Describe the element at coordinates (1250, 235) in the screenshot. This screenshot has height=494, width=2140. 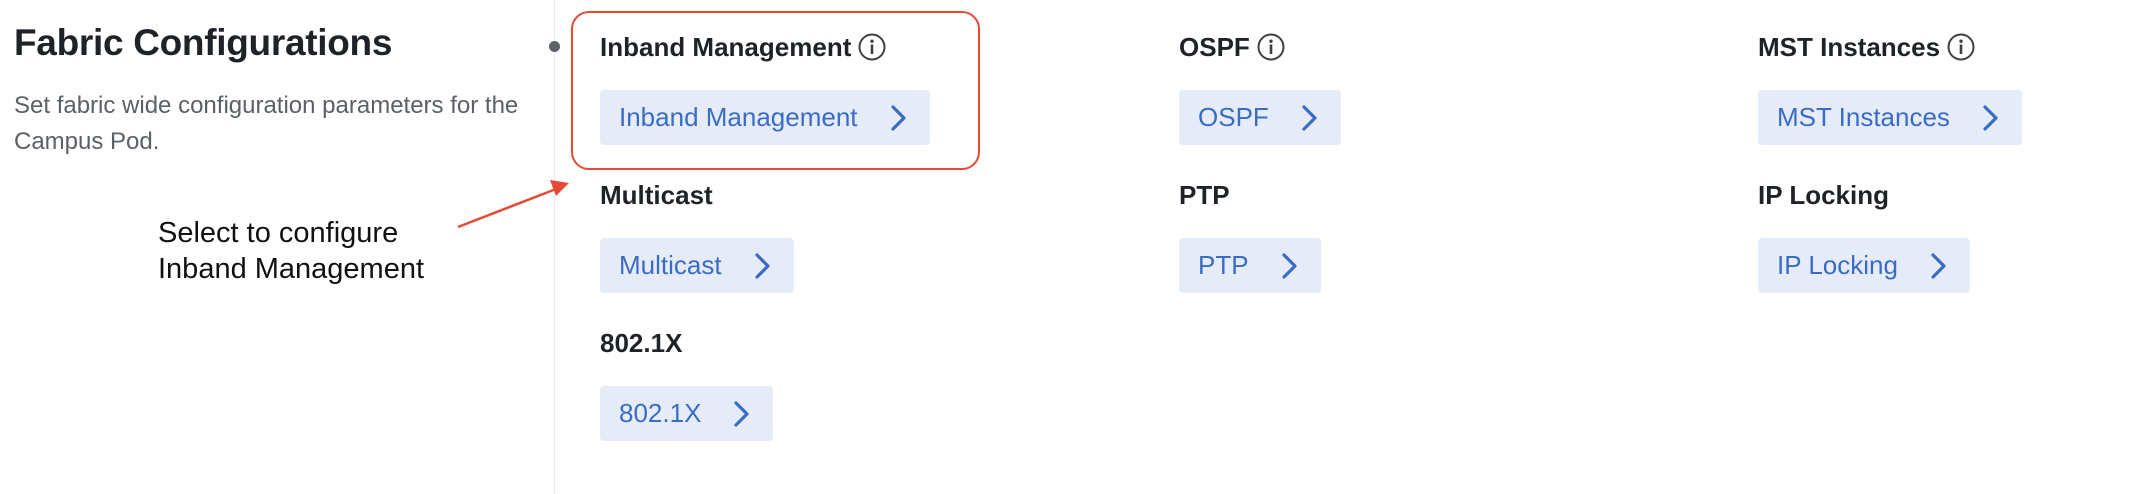
I see `config-item-ptp: PTP PTP` at that location.